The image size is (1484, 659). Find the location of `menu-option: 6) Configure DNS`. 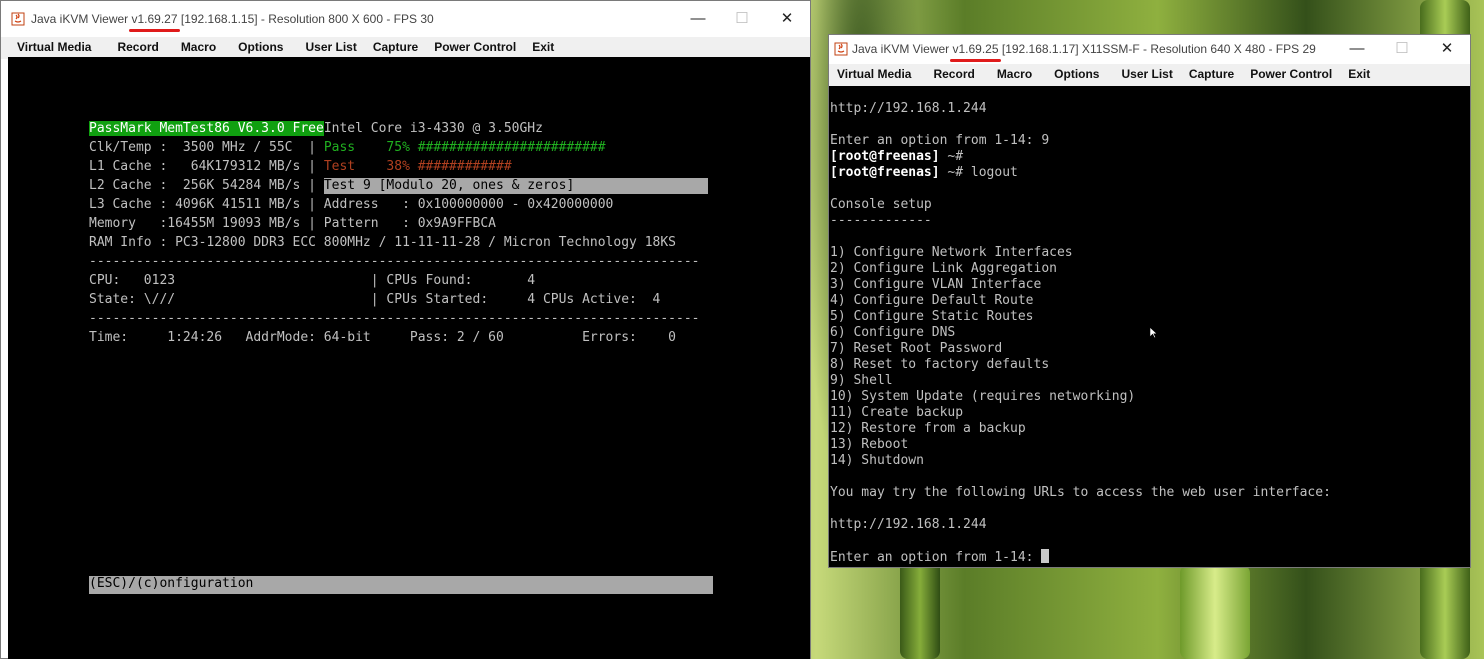

menu-option: 6) Configure DNS is located at coordinates (893, 332).